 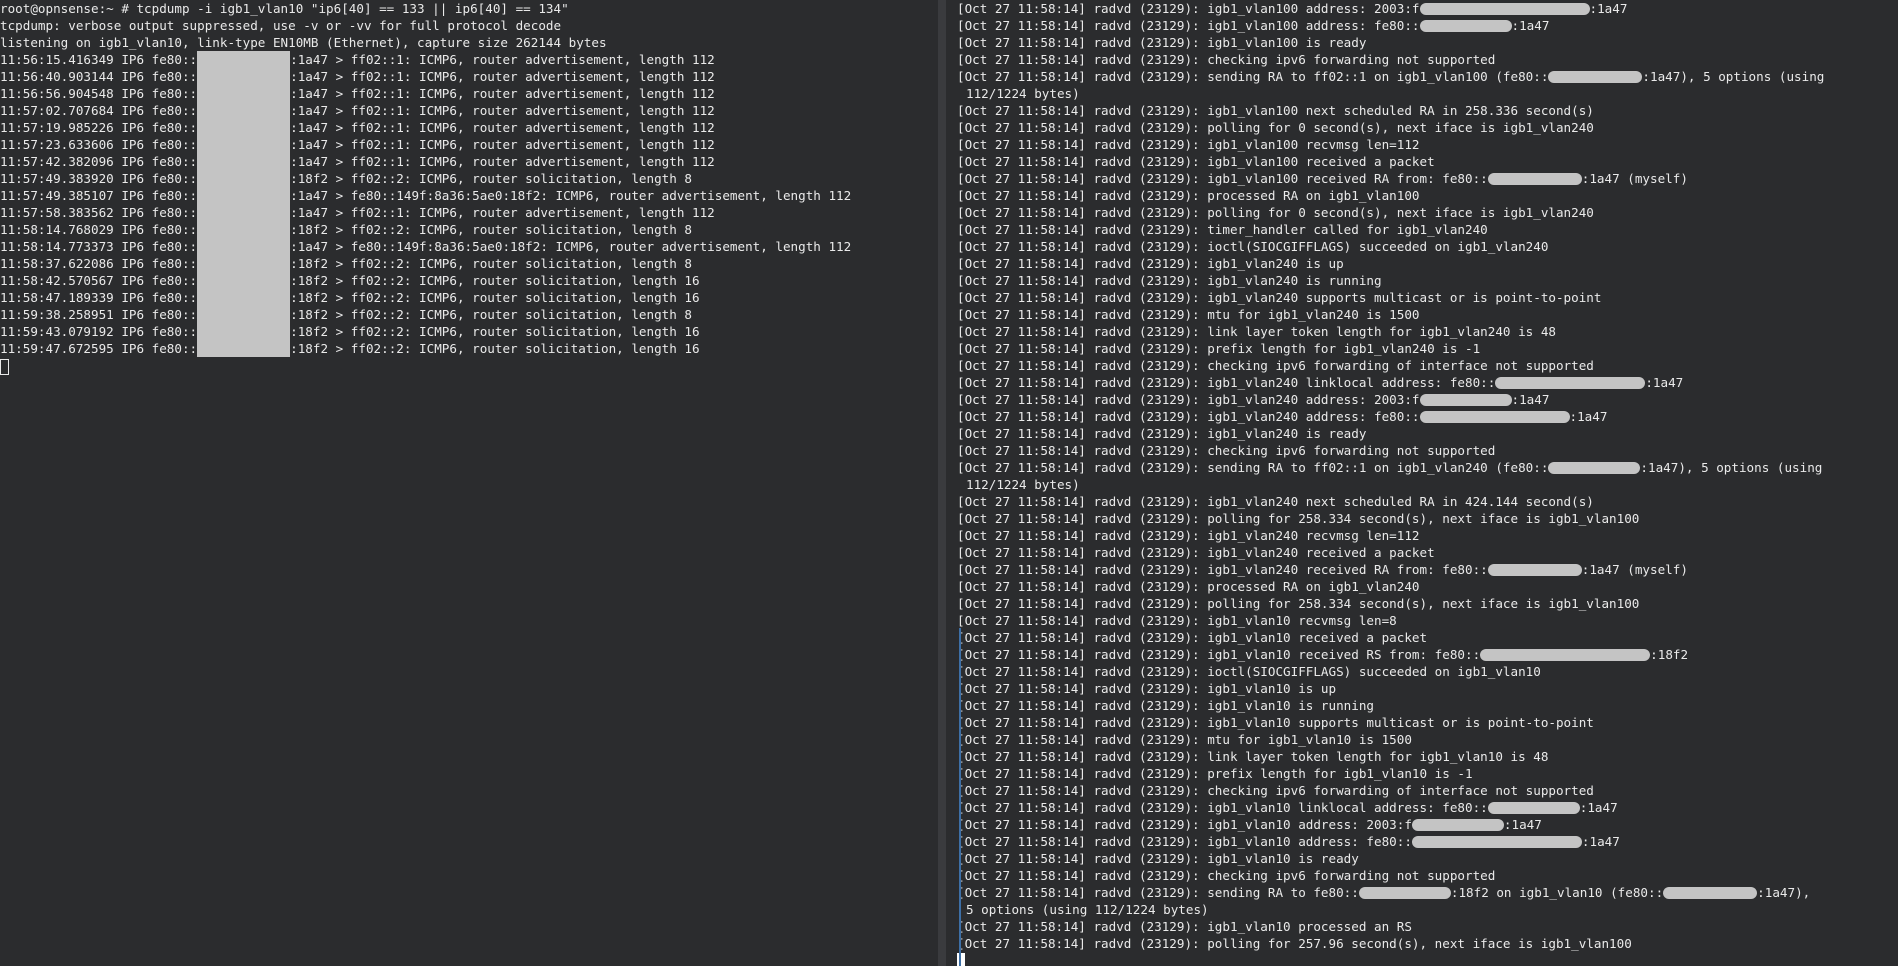 What do you see at coordinates (1347, 178) in the screenshot?
I see `log-message: igb1_vlan100 received RA from: fe80::` at bounding box center [1347, 178].